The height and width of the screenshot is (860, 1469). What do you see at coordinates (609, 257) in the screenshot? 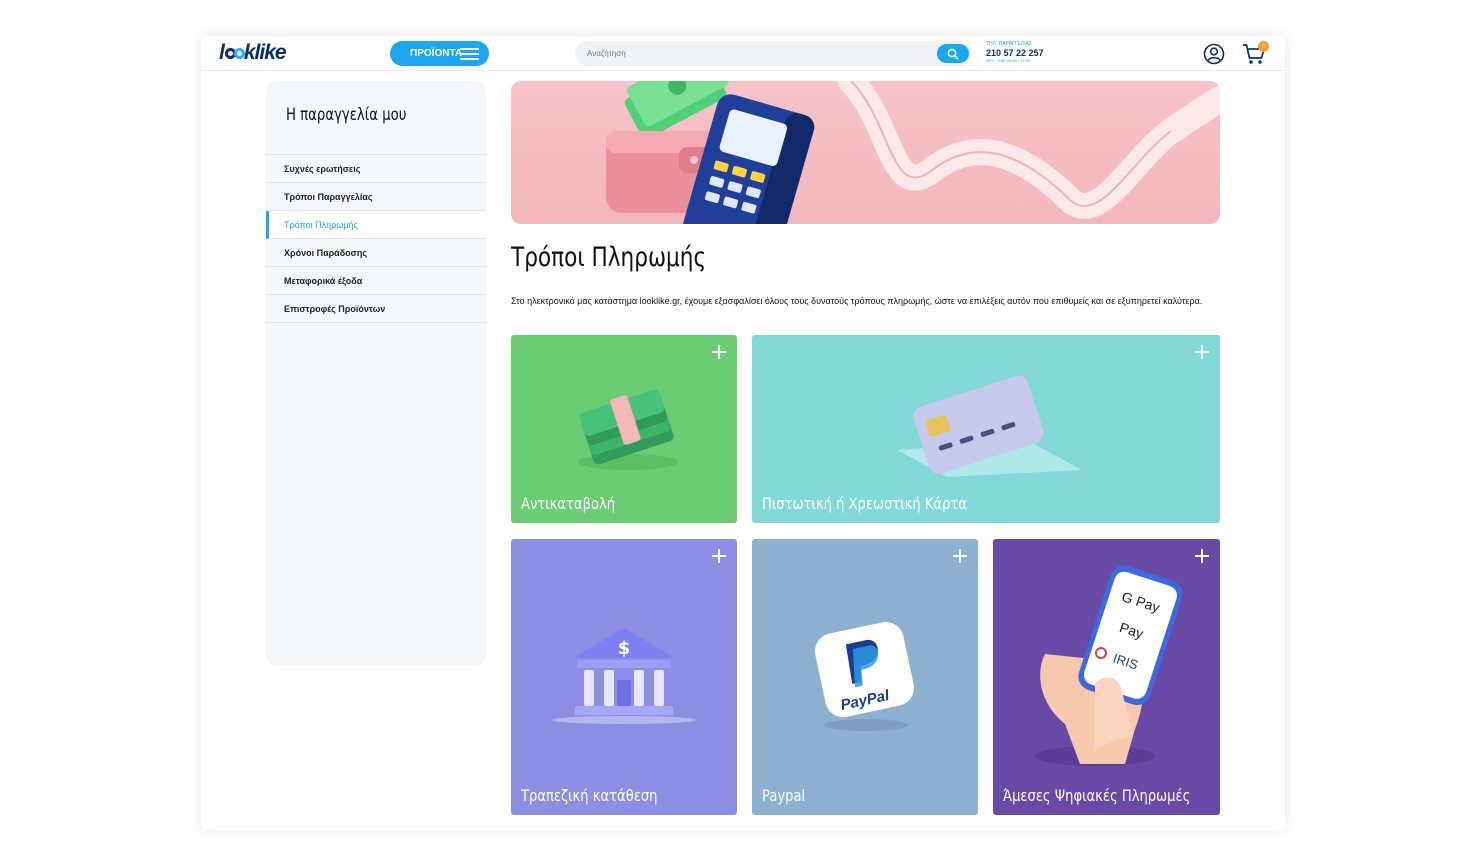
I see `page-title: Τρόποι Πληρωμής` at bounding box center [609, 257].